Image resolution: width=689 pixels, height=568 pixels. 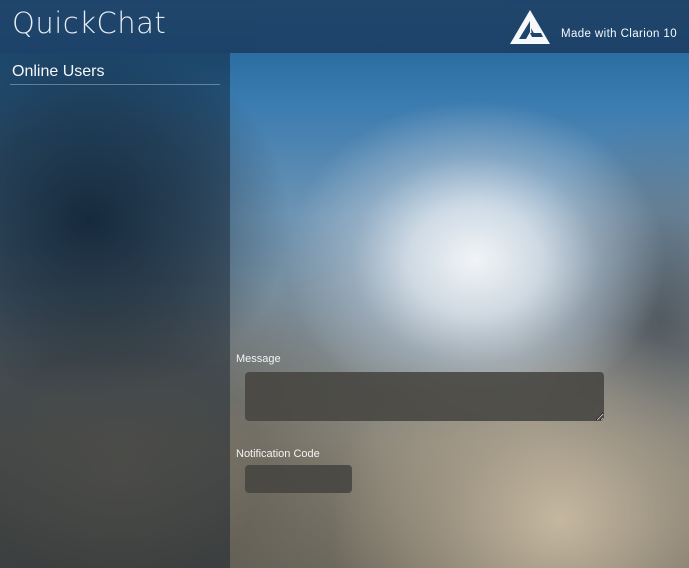 I want to click on brand-badge: Made with Clarion 10, so click(x=593, y=27).